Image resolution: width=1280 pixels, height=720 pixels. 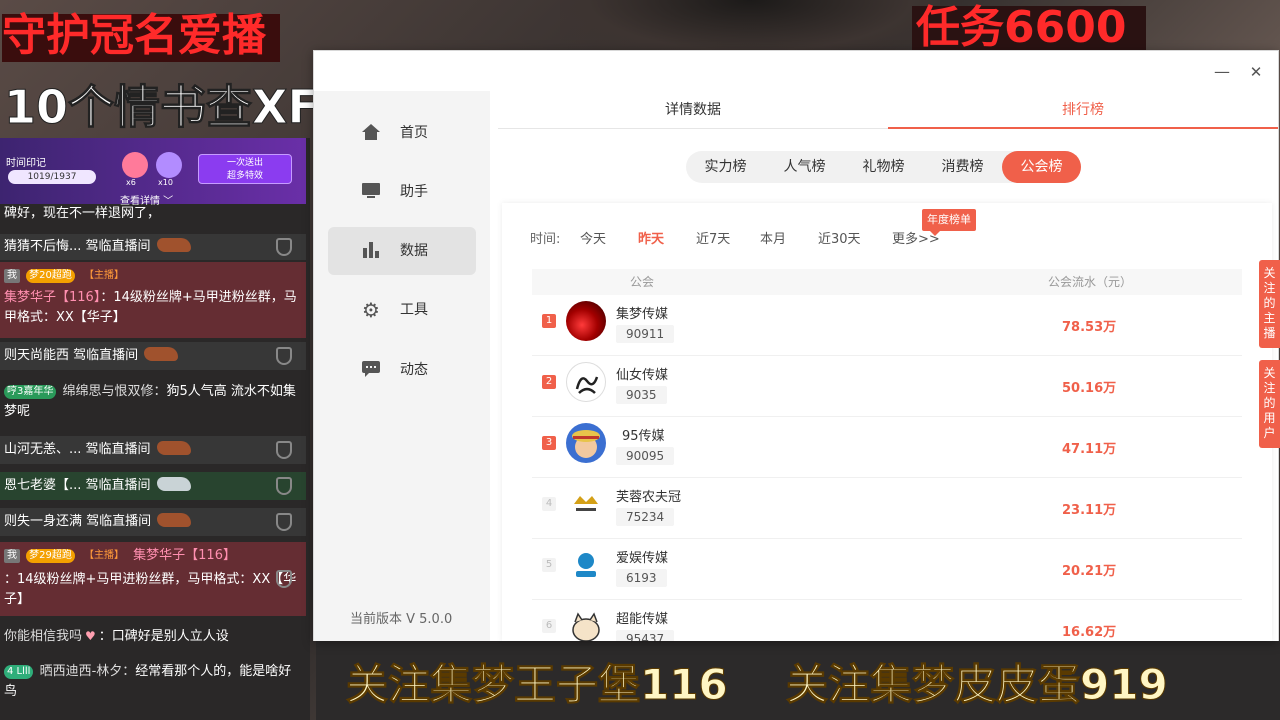 I want to click on chat-user: 绵绵思与恨双修：, so click(x=114, y=391).